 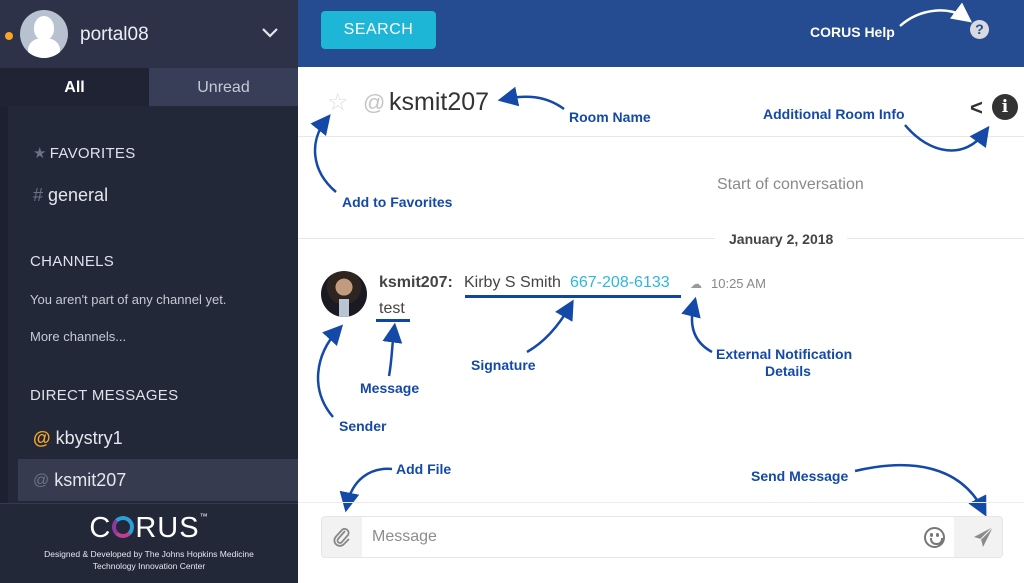 I want to click on filter-tabs: All Unread, so click(x=149, y=87).